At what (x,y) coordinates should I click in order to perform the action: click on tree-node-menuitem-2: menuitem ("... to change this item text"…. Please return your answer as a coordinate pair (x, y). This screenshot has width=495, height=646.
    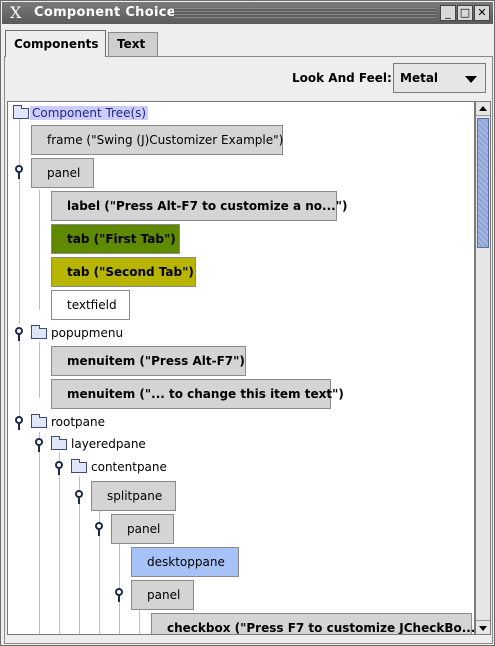
    Looking at the image, I should click on (197, 394).